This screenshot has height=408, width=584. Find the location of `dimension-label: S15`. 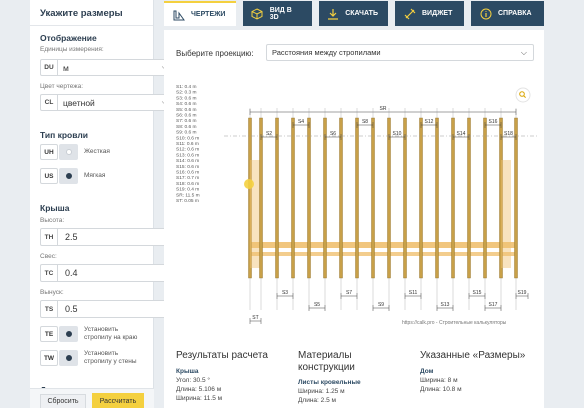

dimension-label: S15 is located at coordinates (477, 293).